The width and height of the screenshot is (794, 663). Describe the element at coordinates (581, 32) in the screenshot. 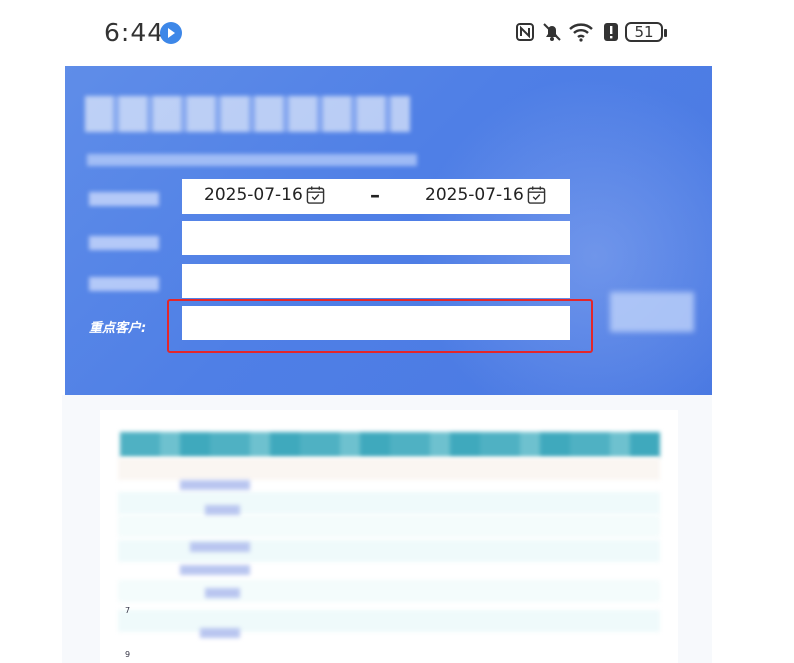

I see `wifi-icon` at that location.